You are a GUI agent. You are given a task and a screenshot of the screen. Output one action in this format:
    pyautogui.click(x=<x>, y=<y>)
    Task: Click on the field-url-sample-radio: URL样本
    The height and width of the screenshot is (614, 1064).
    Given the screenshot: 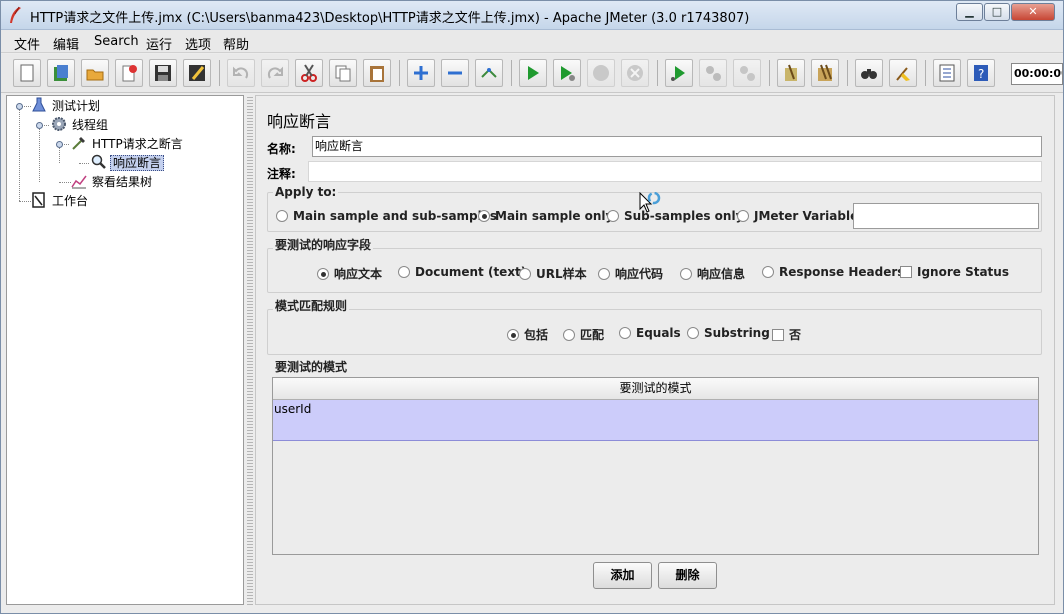 What is the action you would take?
    pyautogui.click(x=553, y=273)
    